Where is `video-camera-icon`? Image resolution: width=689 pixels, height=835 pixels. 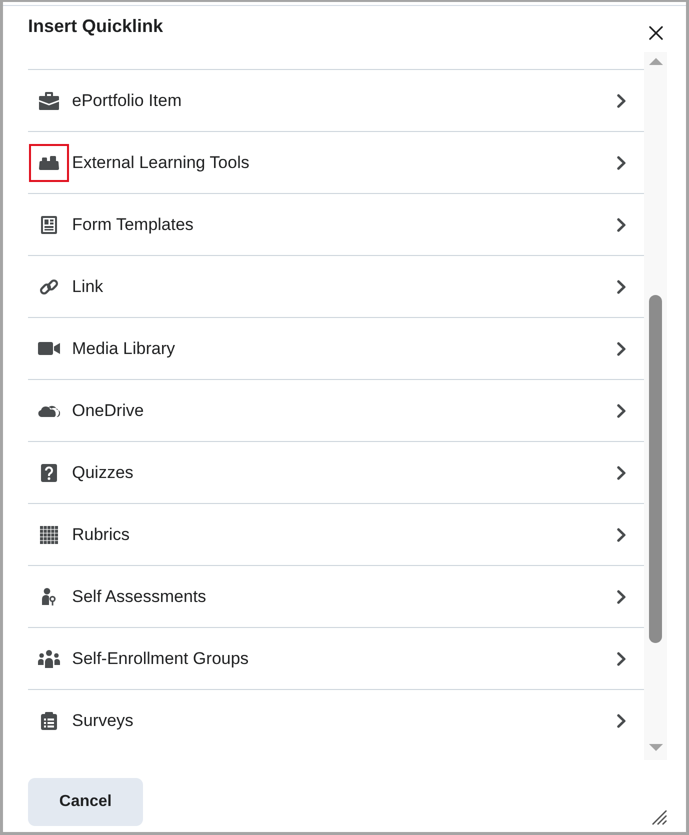 video-camera-icon is located at coordinates (49, 348).